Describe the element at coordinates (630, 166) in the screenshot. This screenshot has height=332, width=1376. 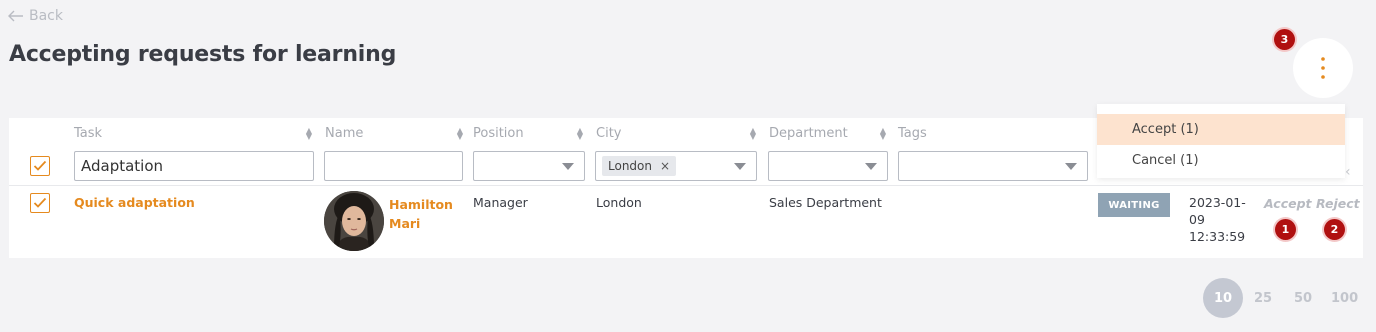
I see `chip-label: London` at that location.